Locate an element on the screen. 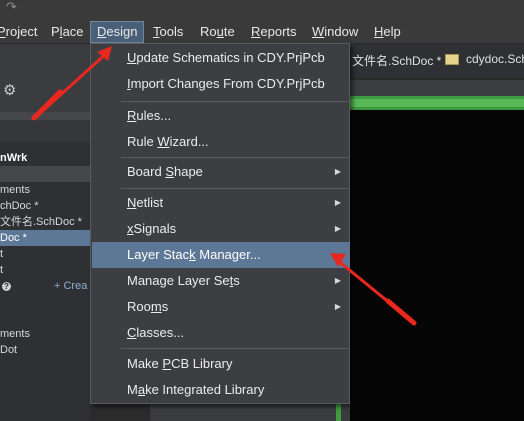 The image size is (524, 421). panel-header is located at coordinates (45, 131).